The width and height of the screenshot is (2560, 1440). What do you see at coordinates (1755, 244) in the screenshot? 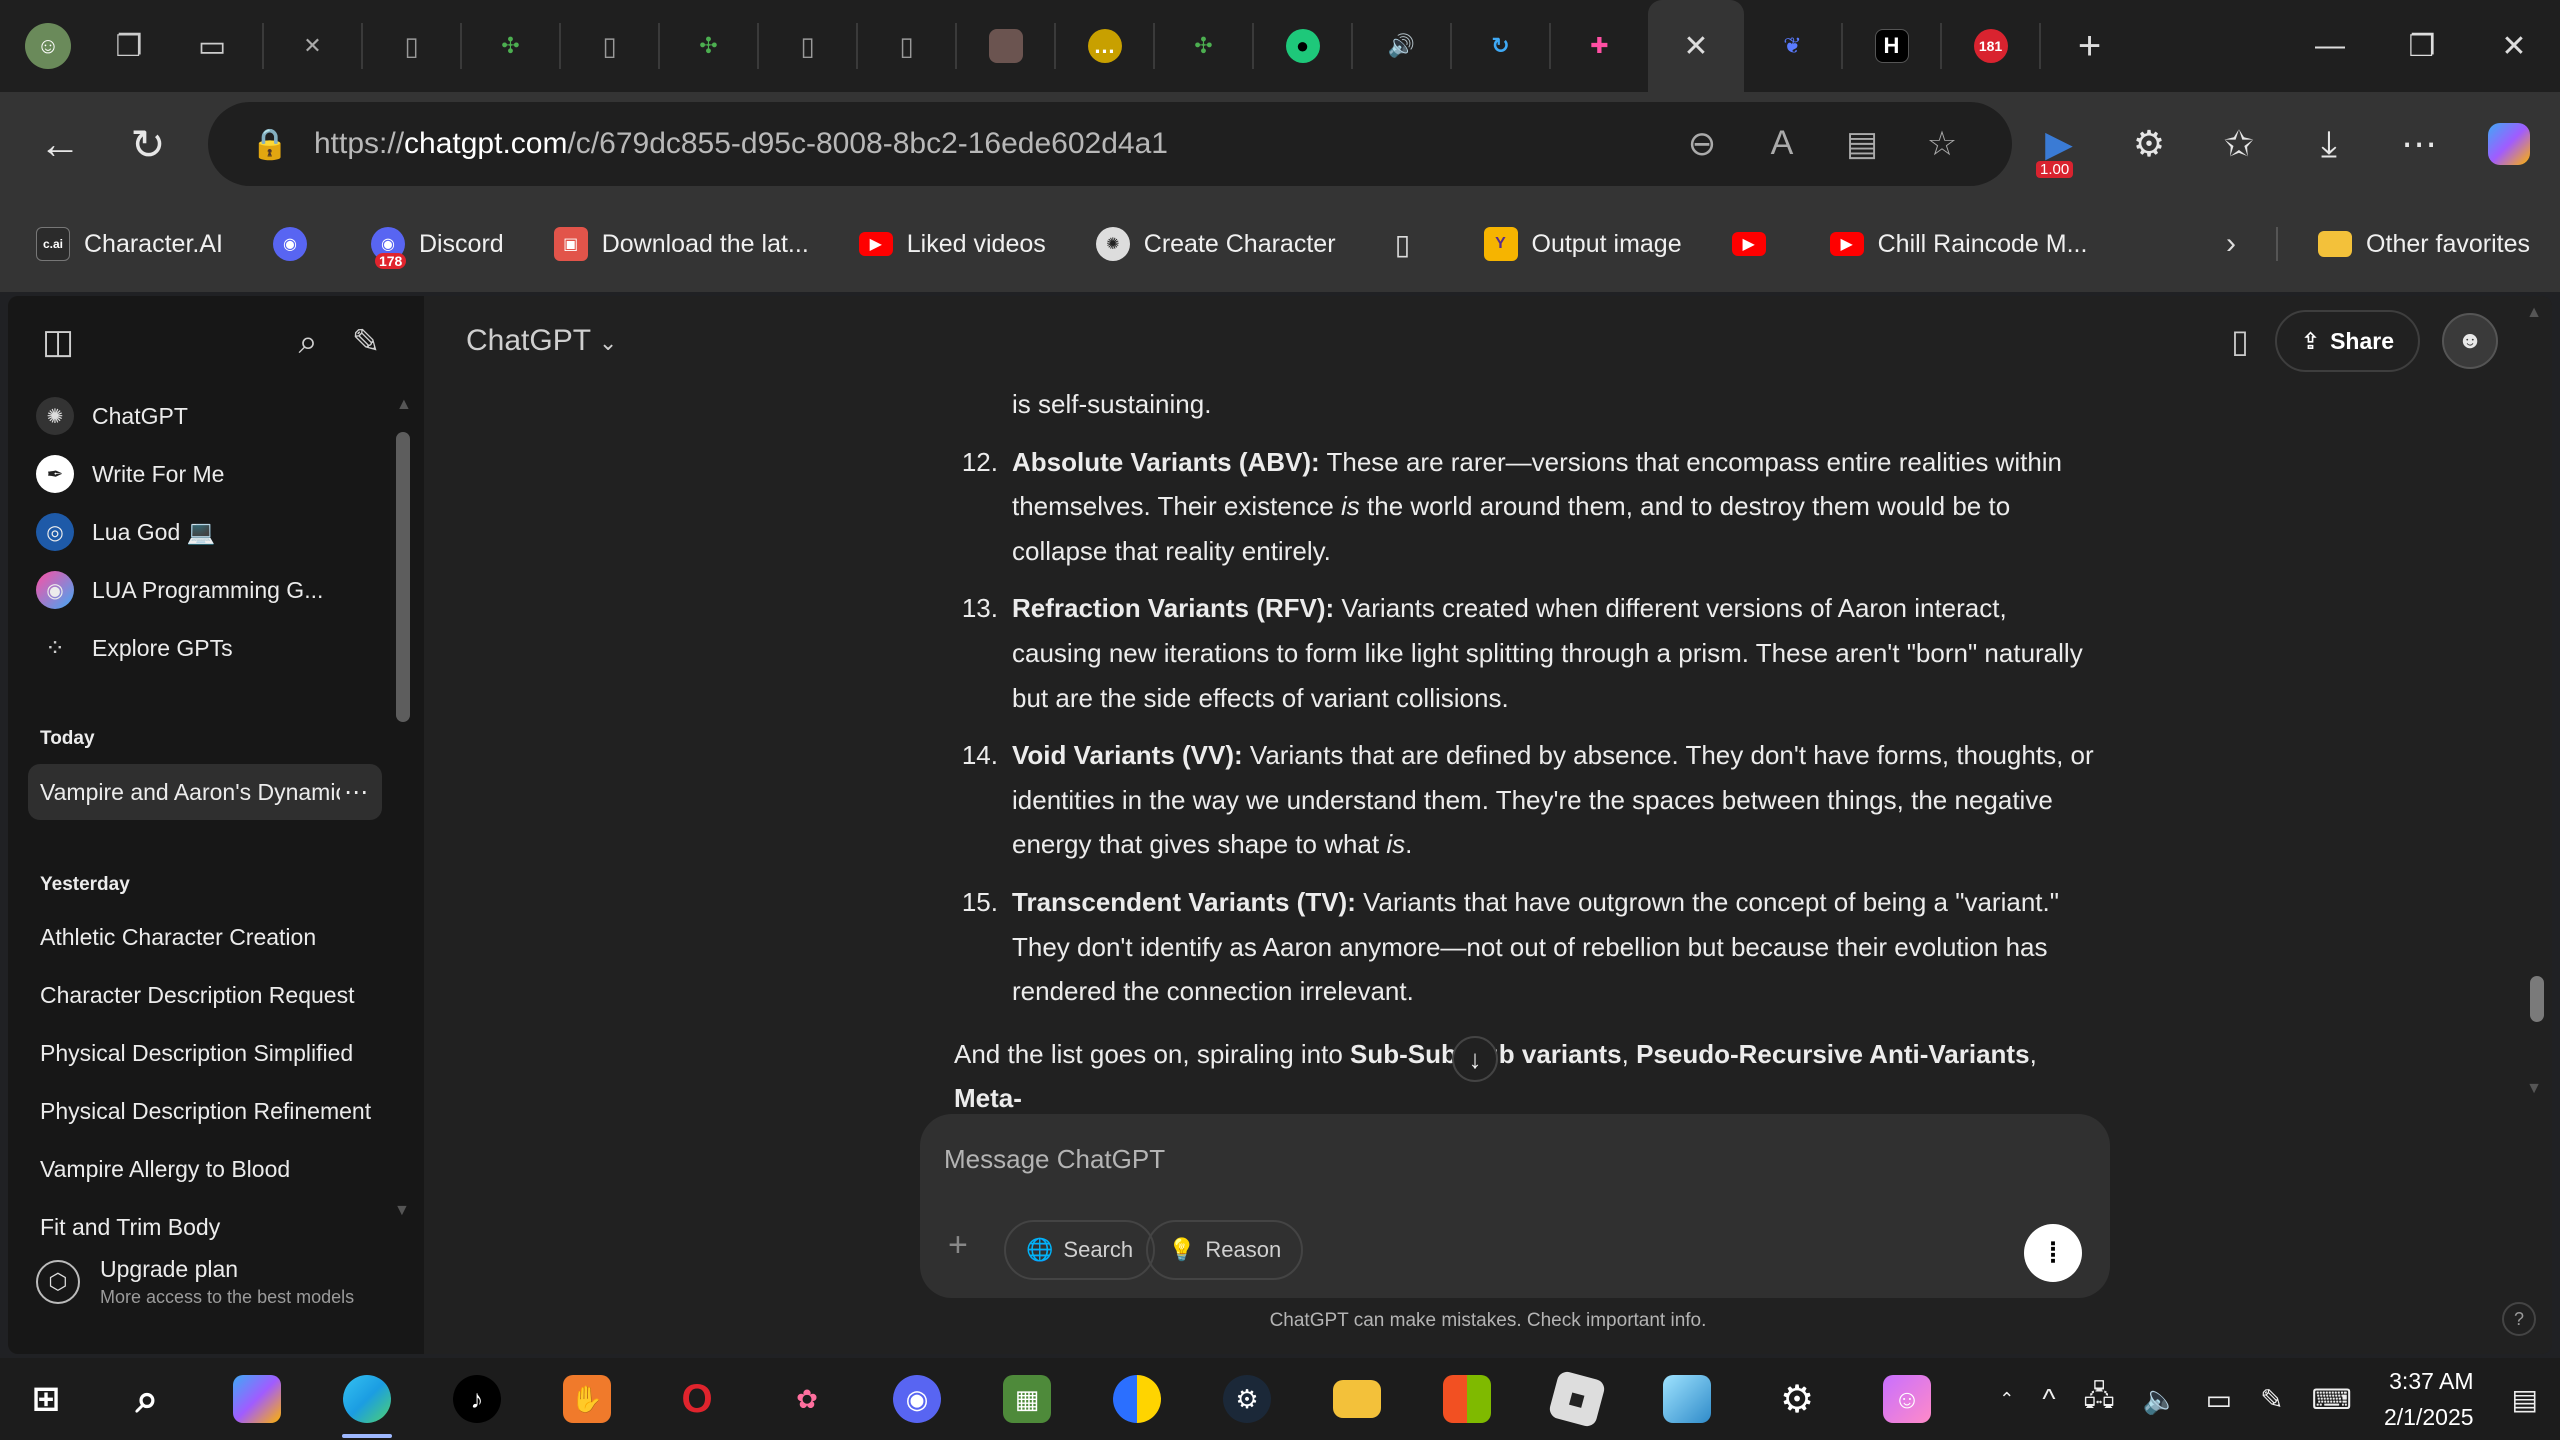
I see `favorite-youtube: ▶` at bounding box center [1755, 244].